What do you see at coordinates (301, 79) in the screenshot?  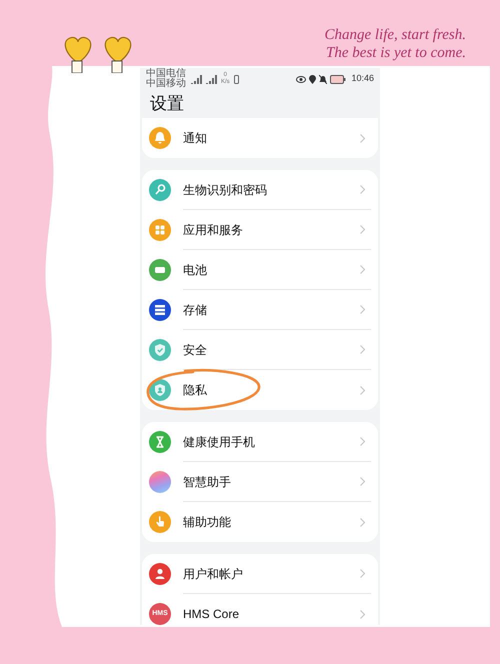 I see `eye-icon` at bounding box center [301, 79].